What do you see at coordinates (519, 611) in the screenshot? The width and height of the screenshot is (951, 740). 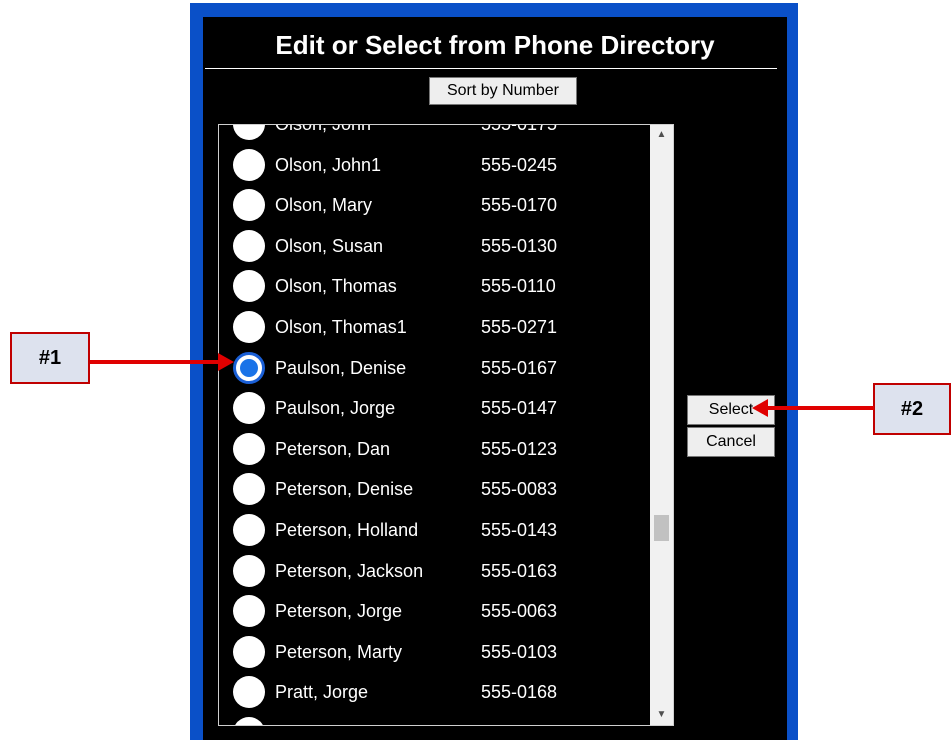 I see `entry-phone: 555-0063` at bounding box center [519, 611].